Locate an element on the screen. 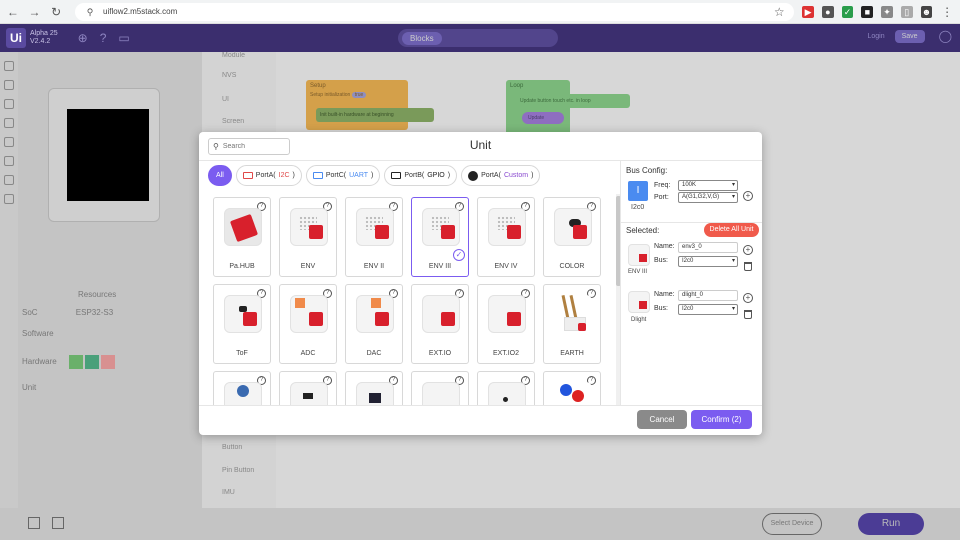  freq-select: 100K ▾ is located at coordinates (708, 185).